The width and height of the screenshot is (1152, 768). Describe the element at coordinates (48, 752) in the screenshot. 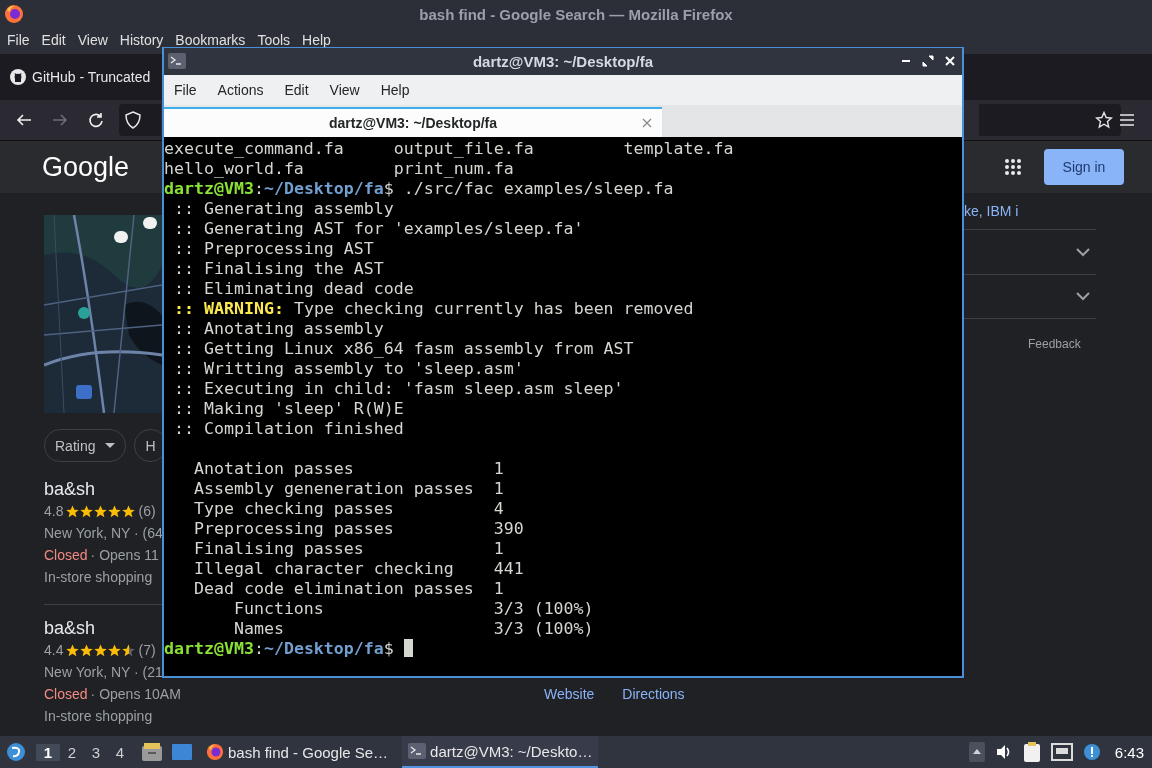

I see `workspace-button: 1` at that location.